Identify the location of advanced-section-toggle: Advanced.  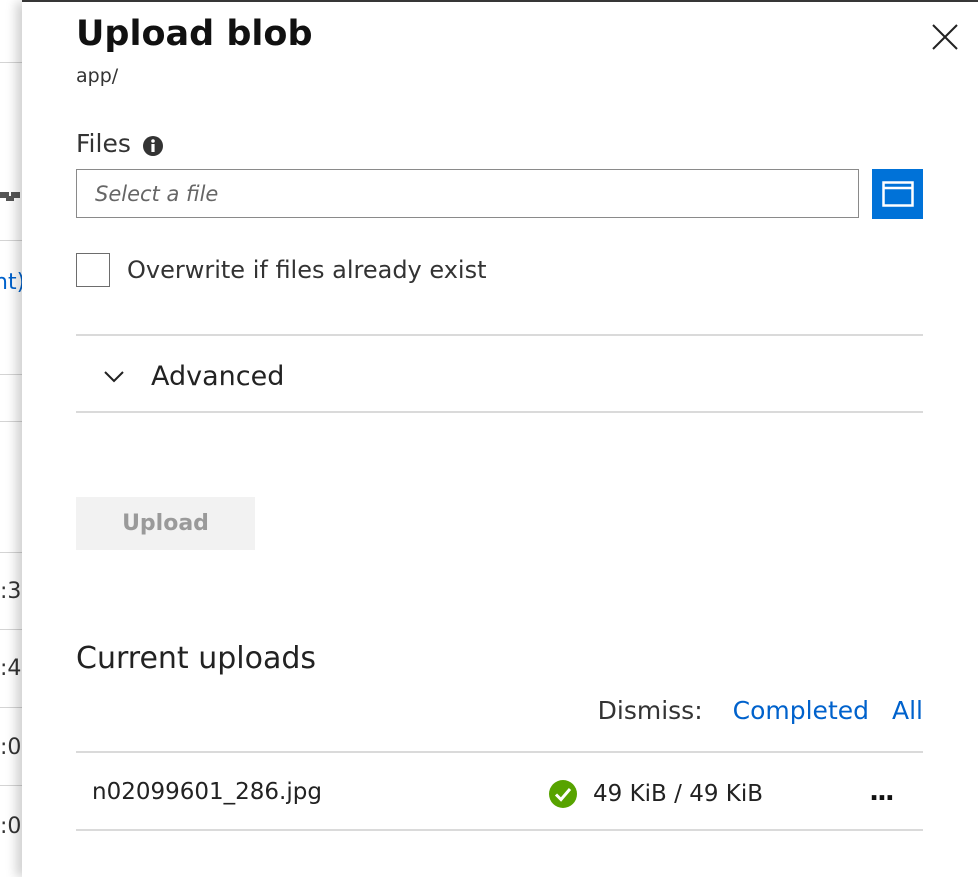
(499, 376).